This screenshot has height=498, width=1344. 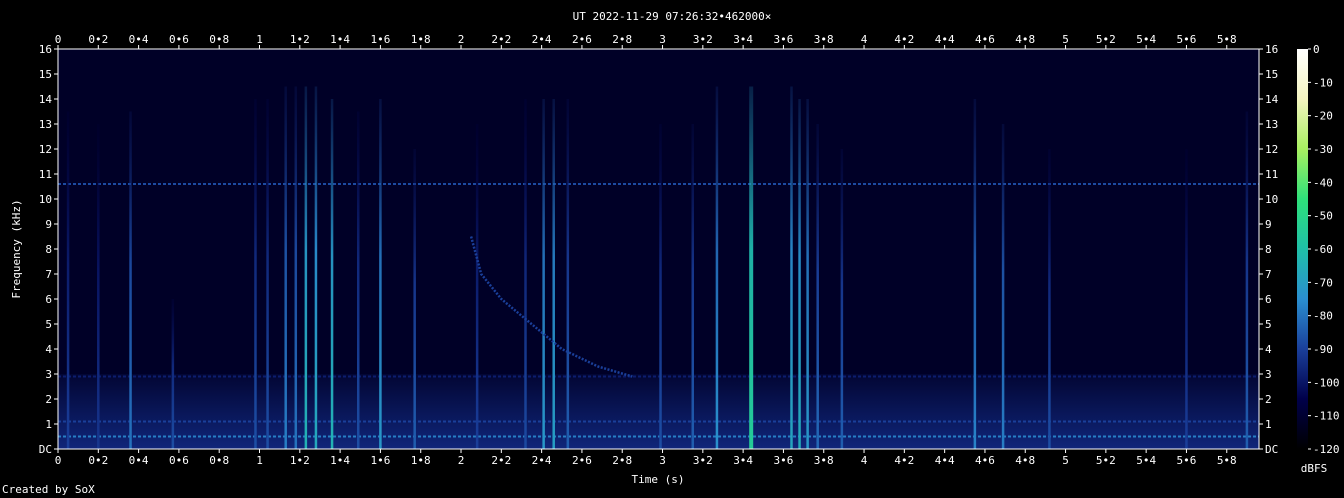 I want to click on y-tick-label: 4, so click(x=48, y=349).